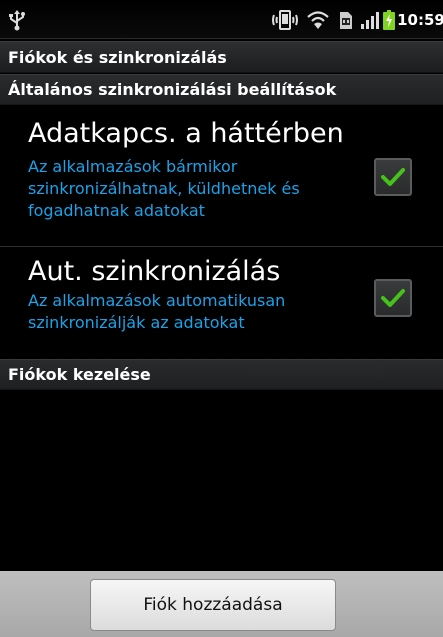 The width and height of the screenshot is (443, 637). Describe the element at coordinates (221, 89) in the screenshot. I see `general-sync-section-header: Általános szinkronizálási beállítások` at that location.